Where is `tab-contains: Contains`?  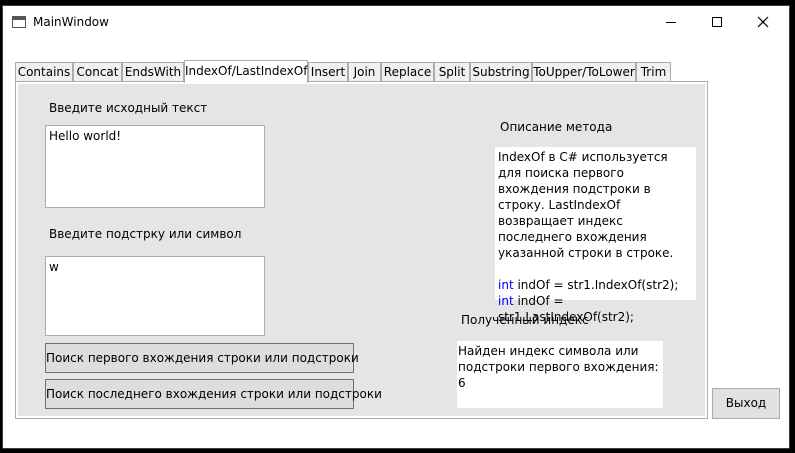
tab-contains: Contains is located at coordinates (44, 72).